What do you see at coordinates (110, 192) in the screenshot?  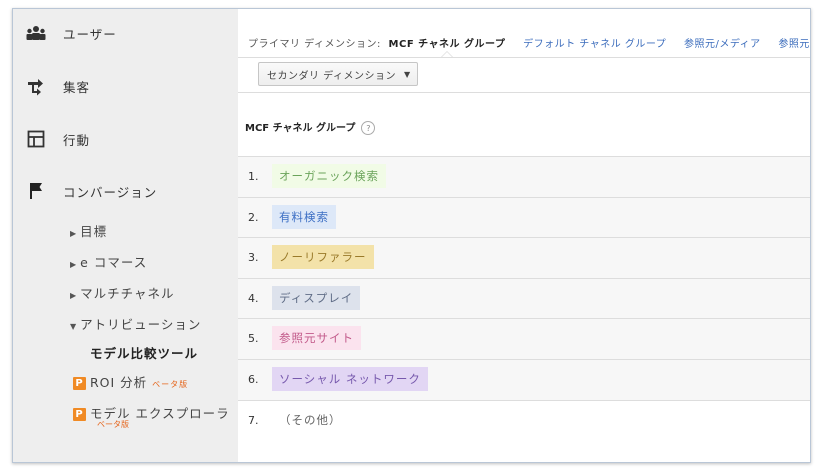 I see `sidebar-item-label: コンバージョン` at bounding box center [110, 192].